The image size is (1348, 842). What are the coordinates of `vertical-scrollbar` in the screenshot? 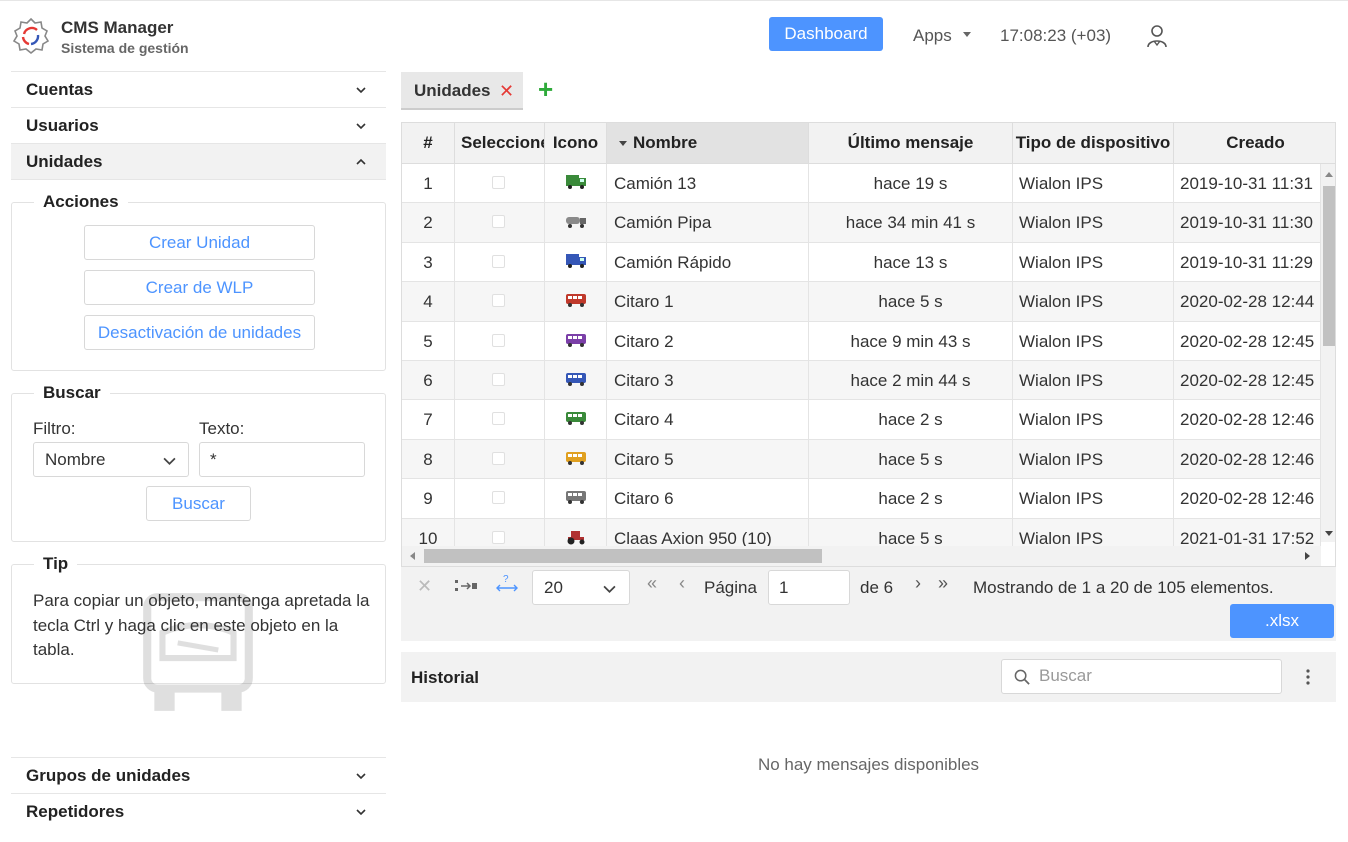 It's located at (1328, 353).